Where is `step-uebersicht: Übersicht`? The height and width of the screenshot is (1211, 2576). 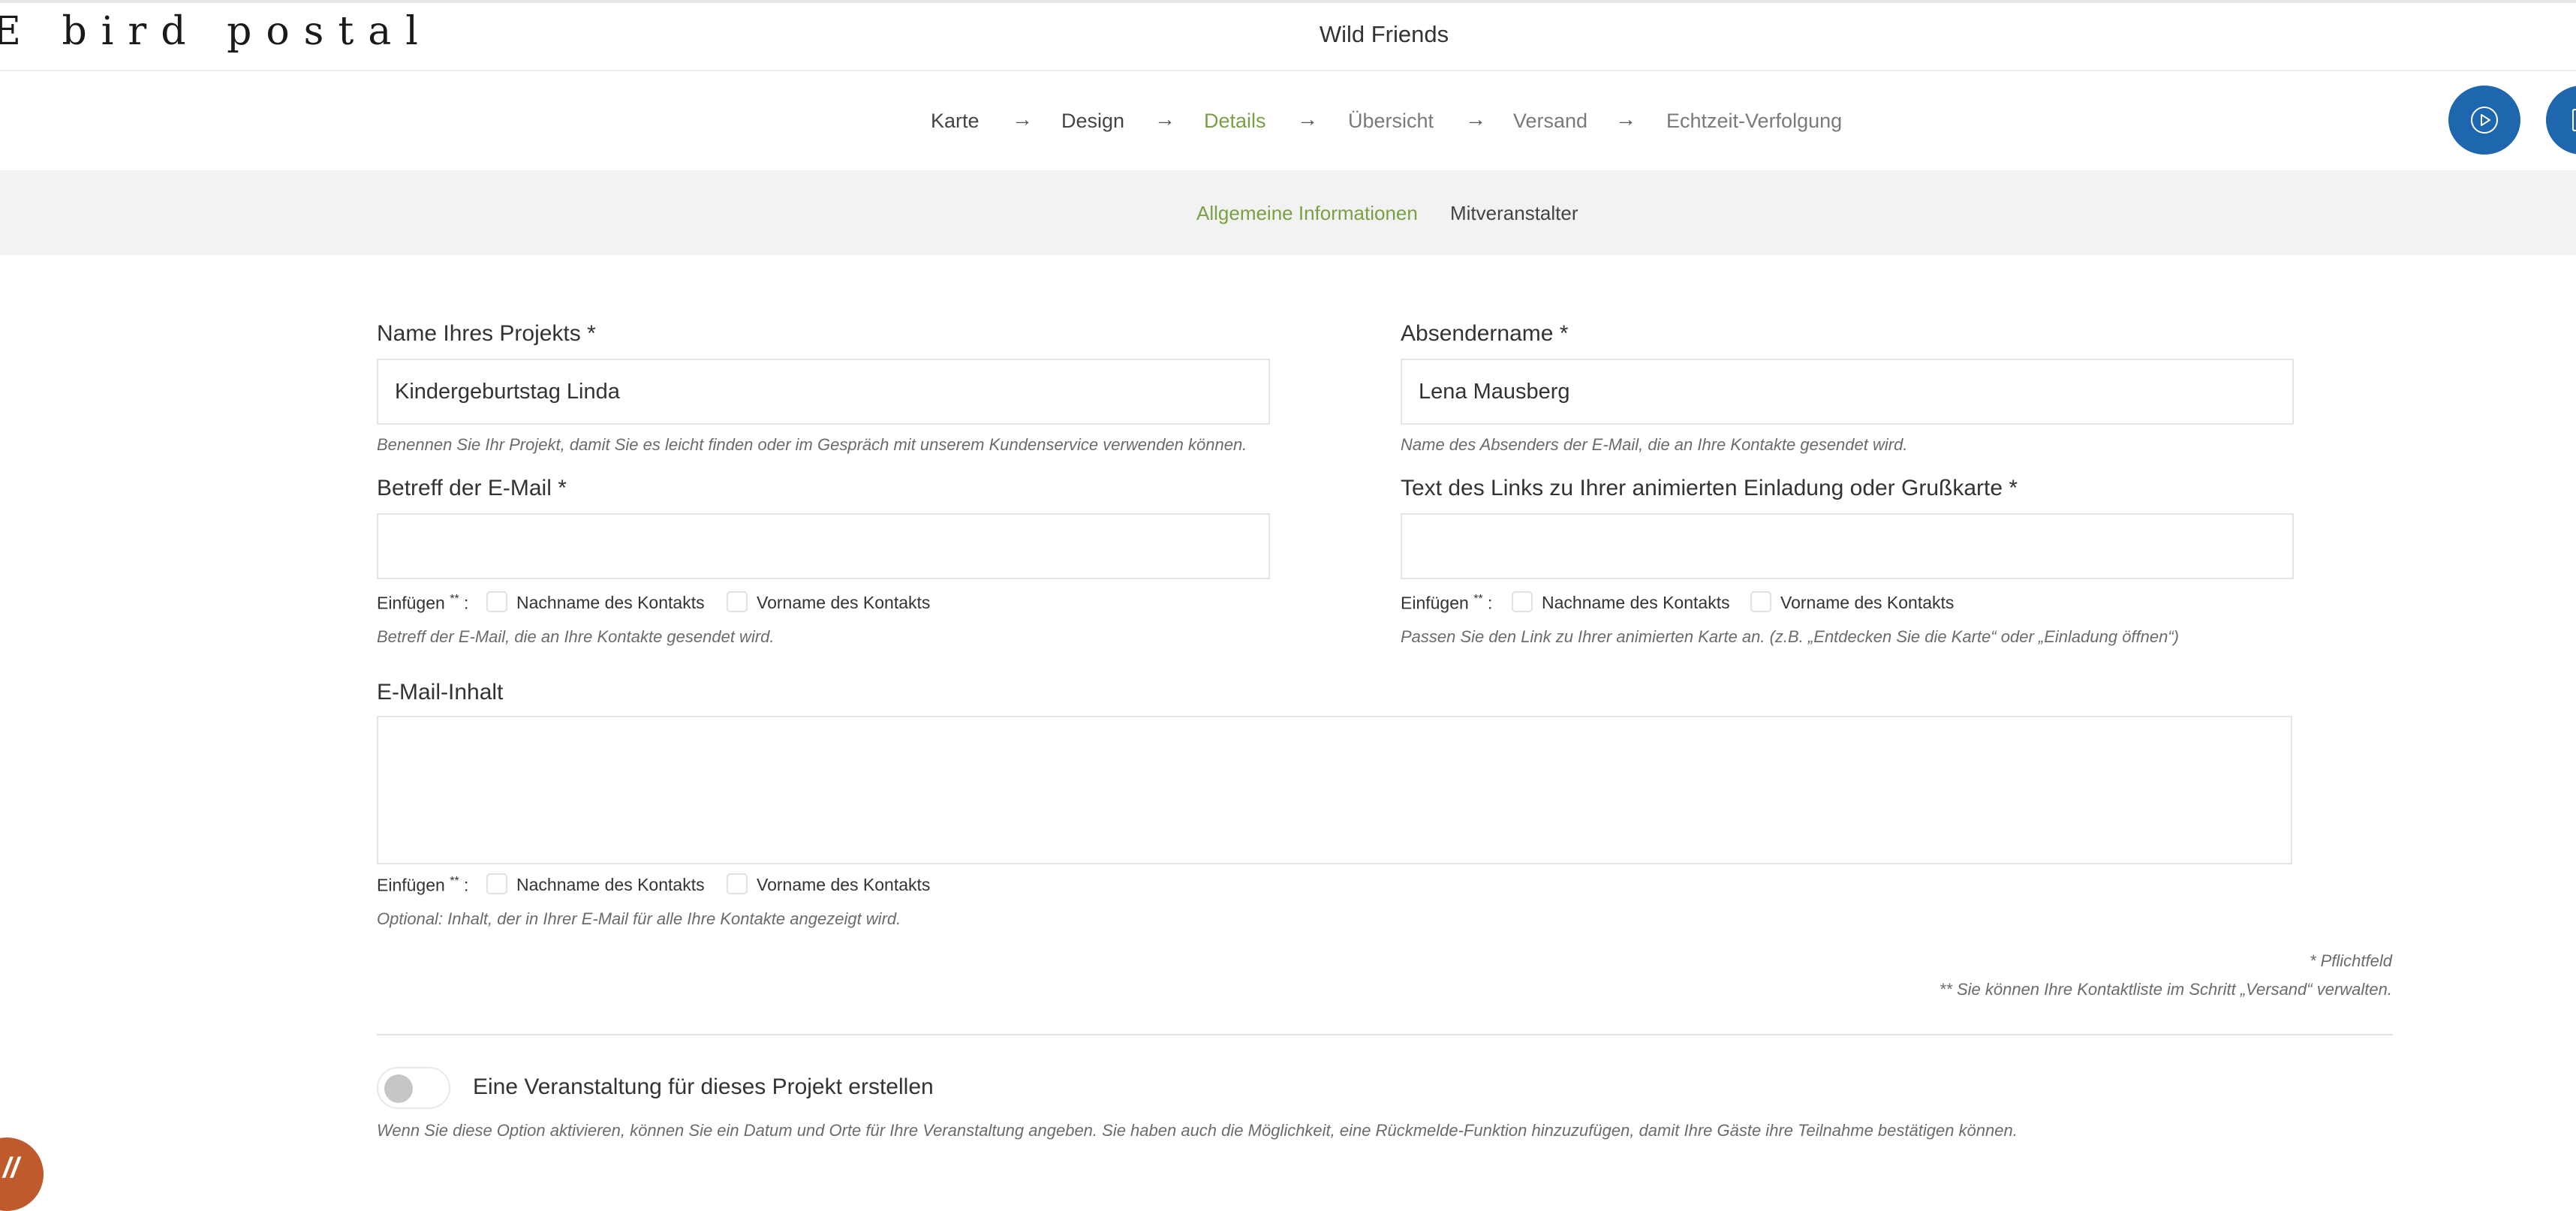
step-uebersicht: Übersicht is located at coordinates (1391, 121).